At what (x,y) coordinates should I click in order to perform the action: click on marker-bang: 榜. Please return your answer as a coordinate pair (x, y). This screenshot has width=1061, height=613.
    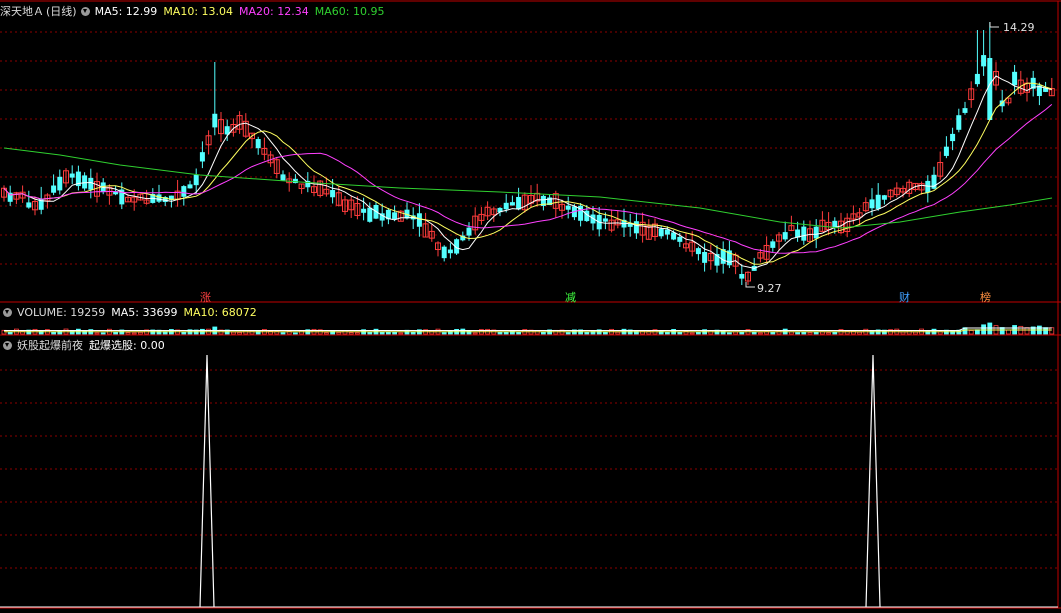
    Looking at the image, I should click on (985, 297).